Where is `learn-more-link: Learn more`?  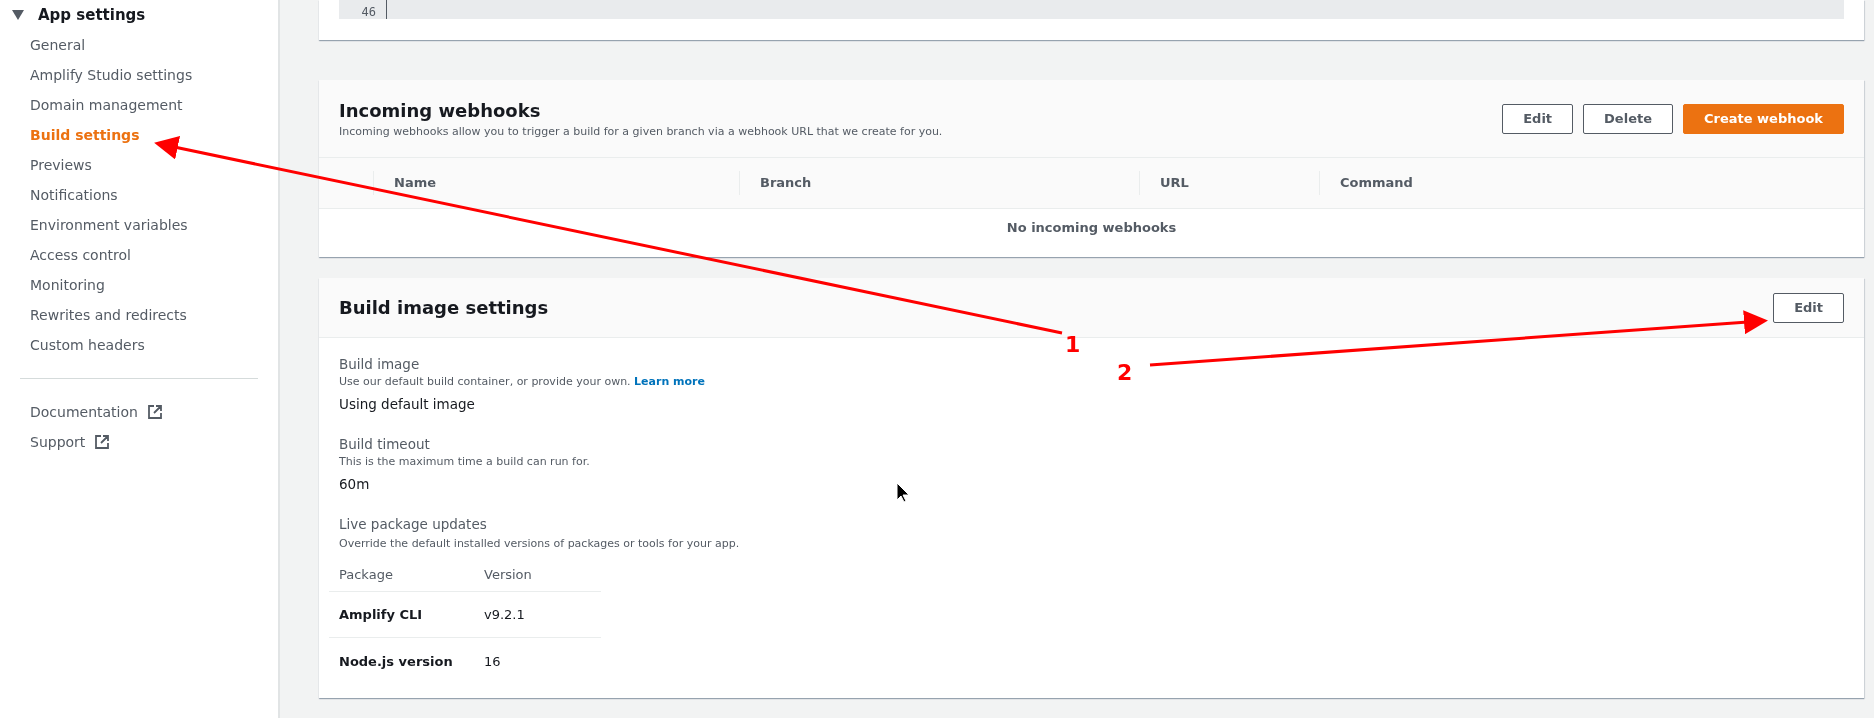
learn-more-link: Learn more is located at coordinates (669, 381).